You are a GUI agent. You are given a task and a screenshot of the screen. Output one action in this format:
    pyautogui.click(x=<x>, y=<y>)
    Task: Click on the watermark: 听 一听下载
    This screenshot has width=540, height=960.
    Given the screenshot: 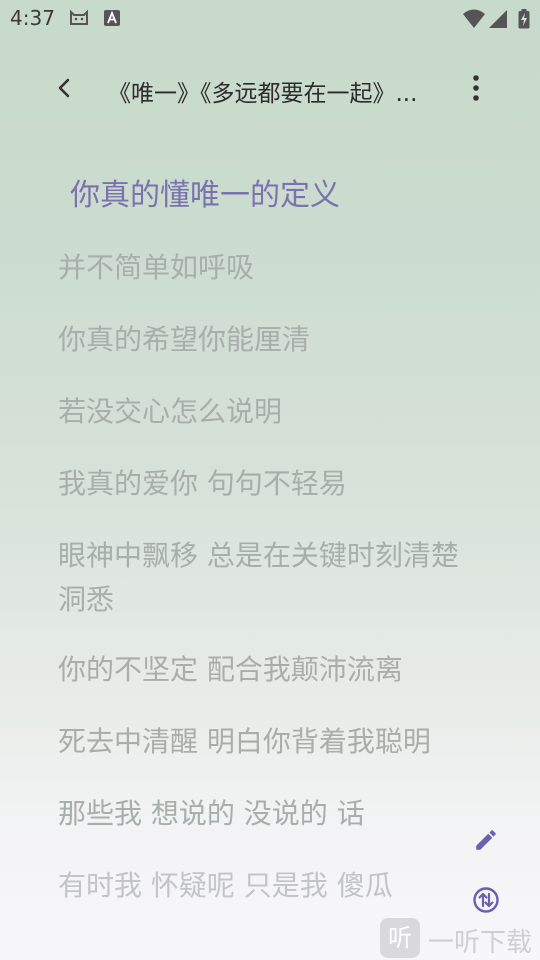 What is the action you would take?
    pyautogui.click(x=460, y=938)
    